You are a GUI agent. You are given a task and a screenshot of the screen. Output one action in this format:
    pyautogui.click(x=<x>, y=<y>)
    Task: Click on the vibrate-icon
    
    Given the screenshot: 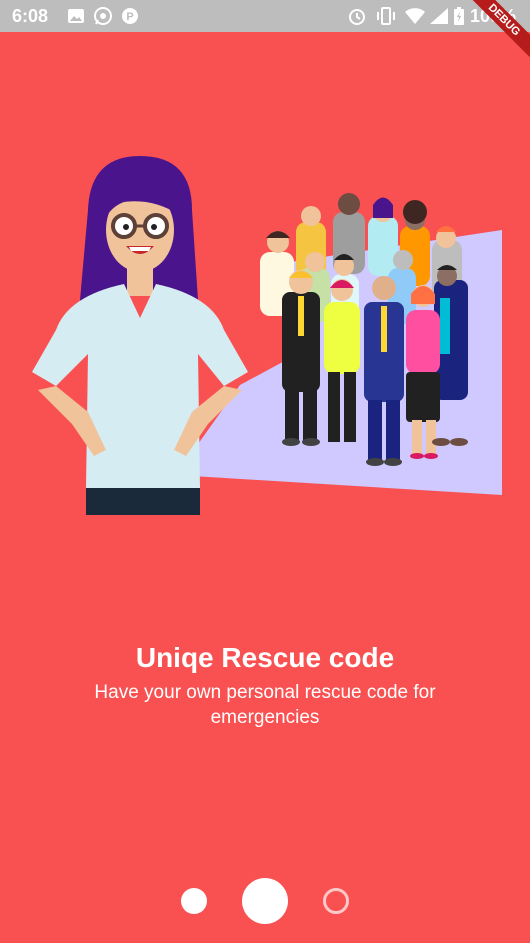 What is the action you would take?
    pyautogui.click(x=386, y=16)
    